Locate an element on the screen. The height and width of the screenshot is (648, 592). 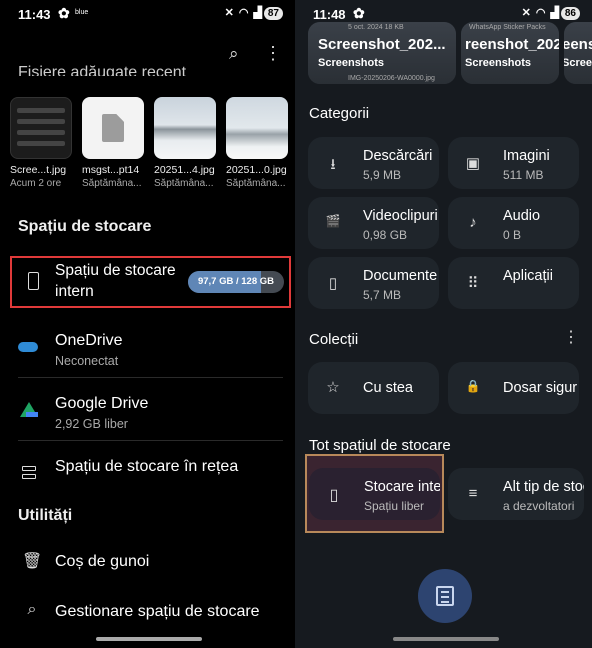
all-storage-heading: Tot spațiul de stocare is located at coordinates (380, 445).